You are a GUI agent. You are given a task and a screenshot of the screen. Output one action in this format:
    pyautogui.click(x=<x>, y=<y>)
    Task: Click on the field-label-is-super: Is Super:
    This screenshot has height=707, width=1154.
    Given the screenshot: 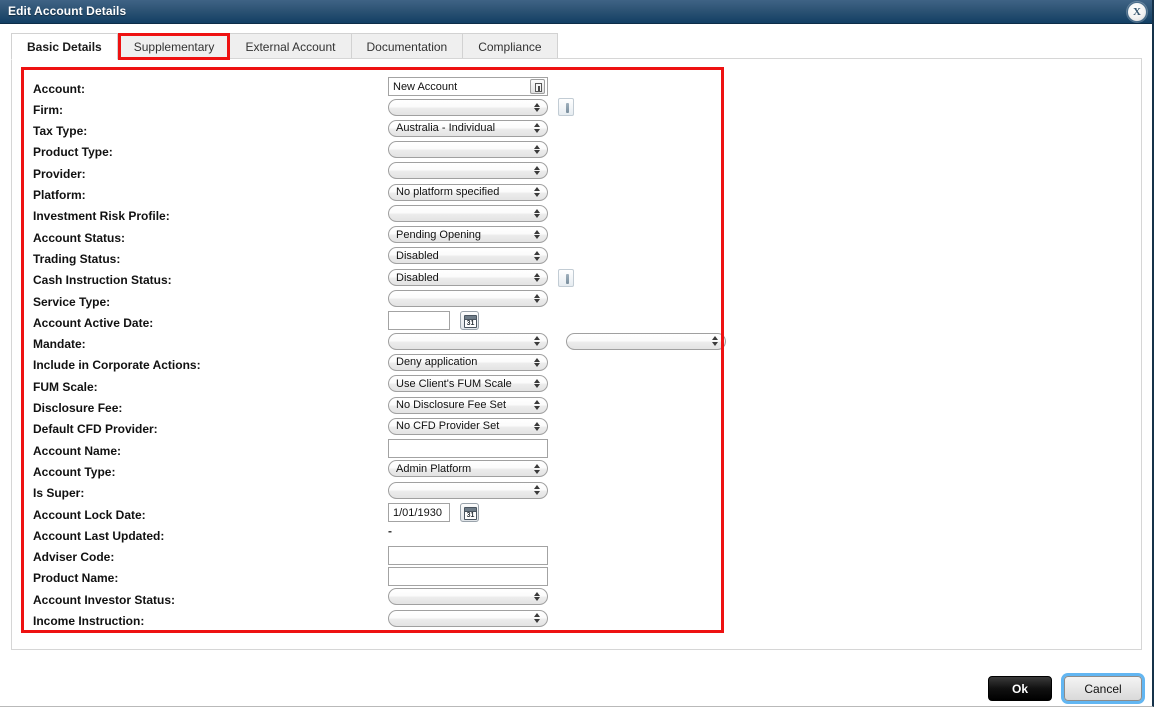 What is the action you would take?
    pyautogui.click(x=59, y=493)
    